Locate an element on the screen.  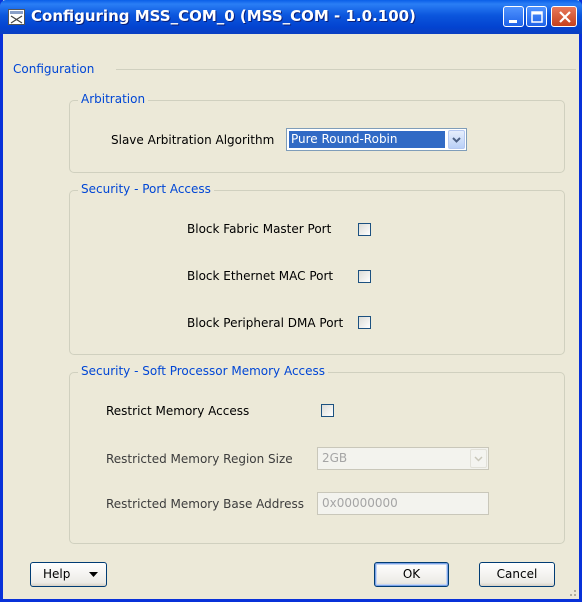
caret-down-icon is located at coordinates (93, 574).